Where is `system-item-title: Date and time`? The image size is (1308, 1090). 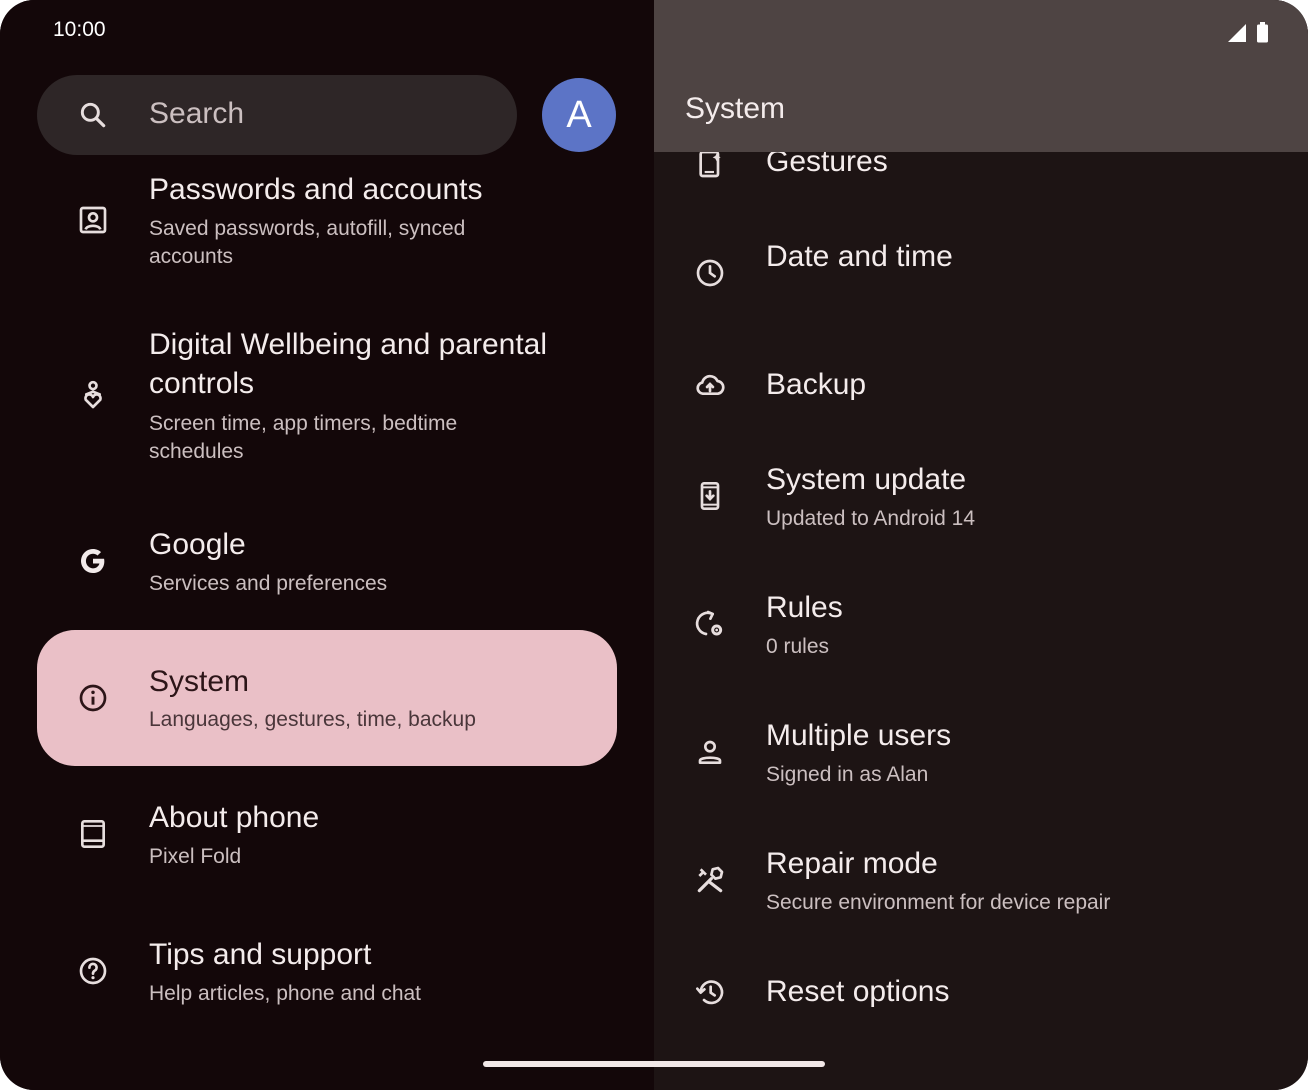 system-item-title: Date and time is located at coordinates (859, 256).